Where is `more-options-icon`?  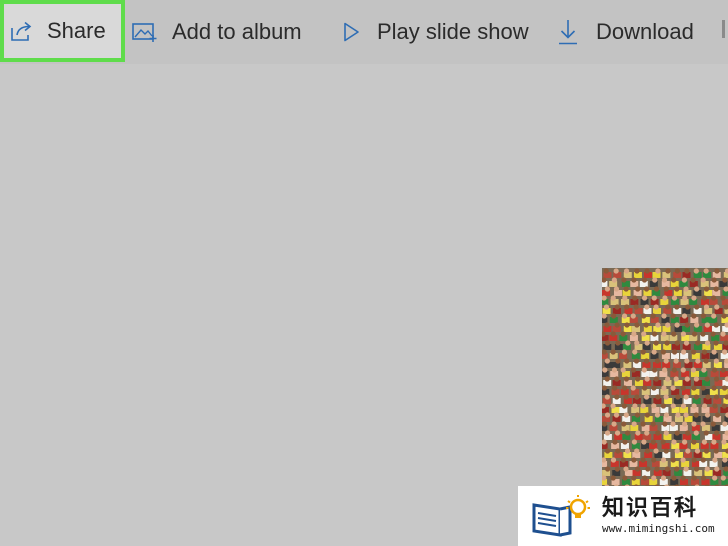 more-options-icon is located at coordinates (723, 29).